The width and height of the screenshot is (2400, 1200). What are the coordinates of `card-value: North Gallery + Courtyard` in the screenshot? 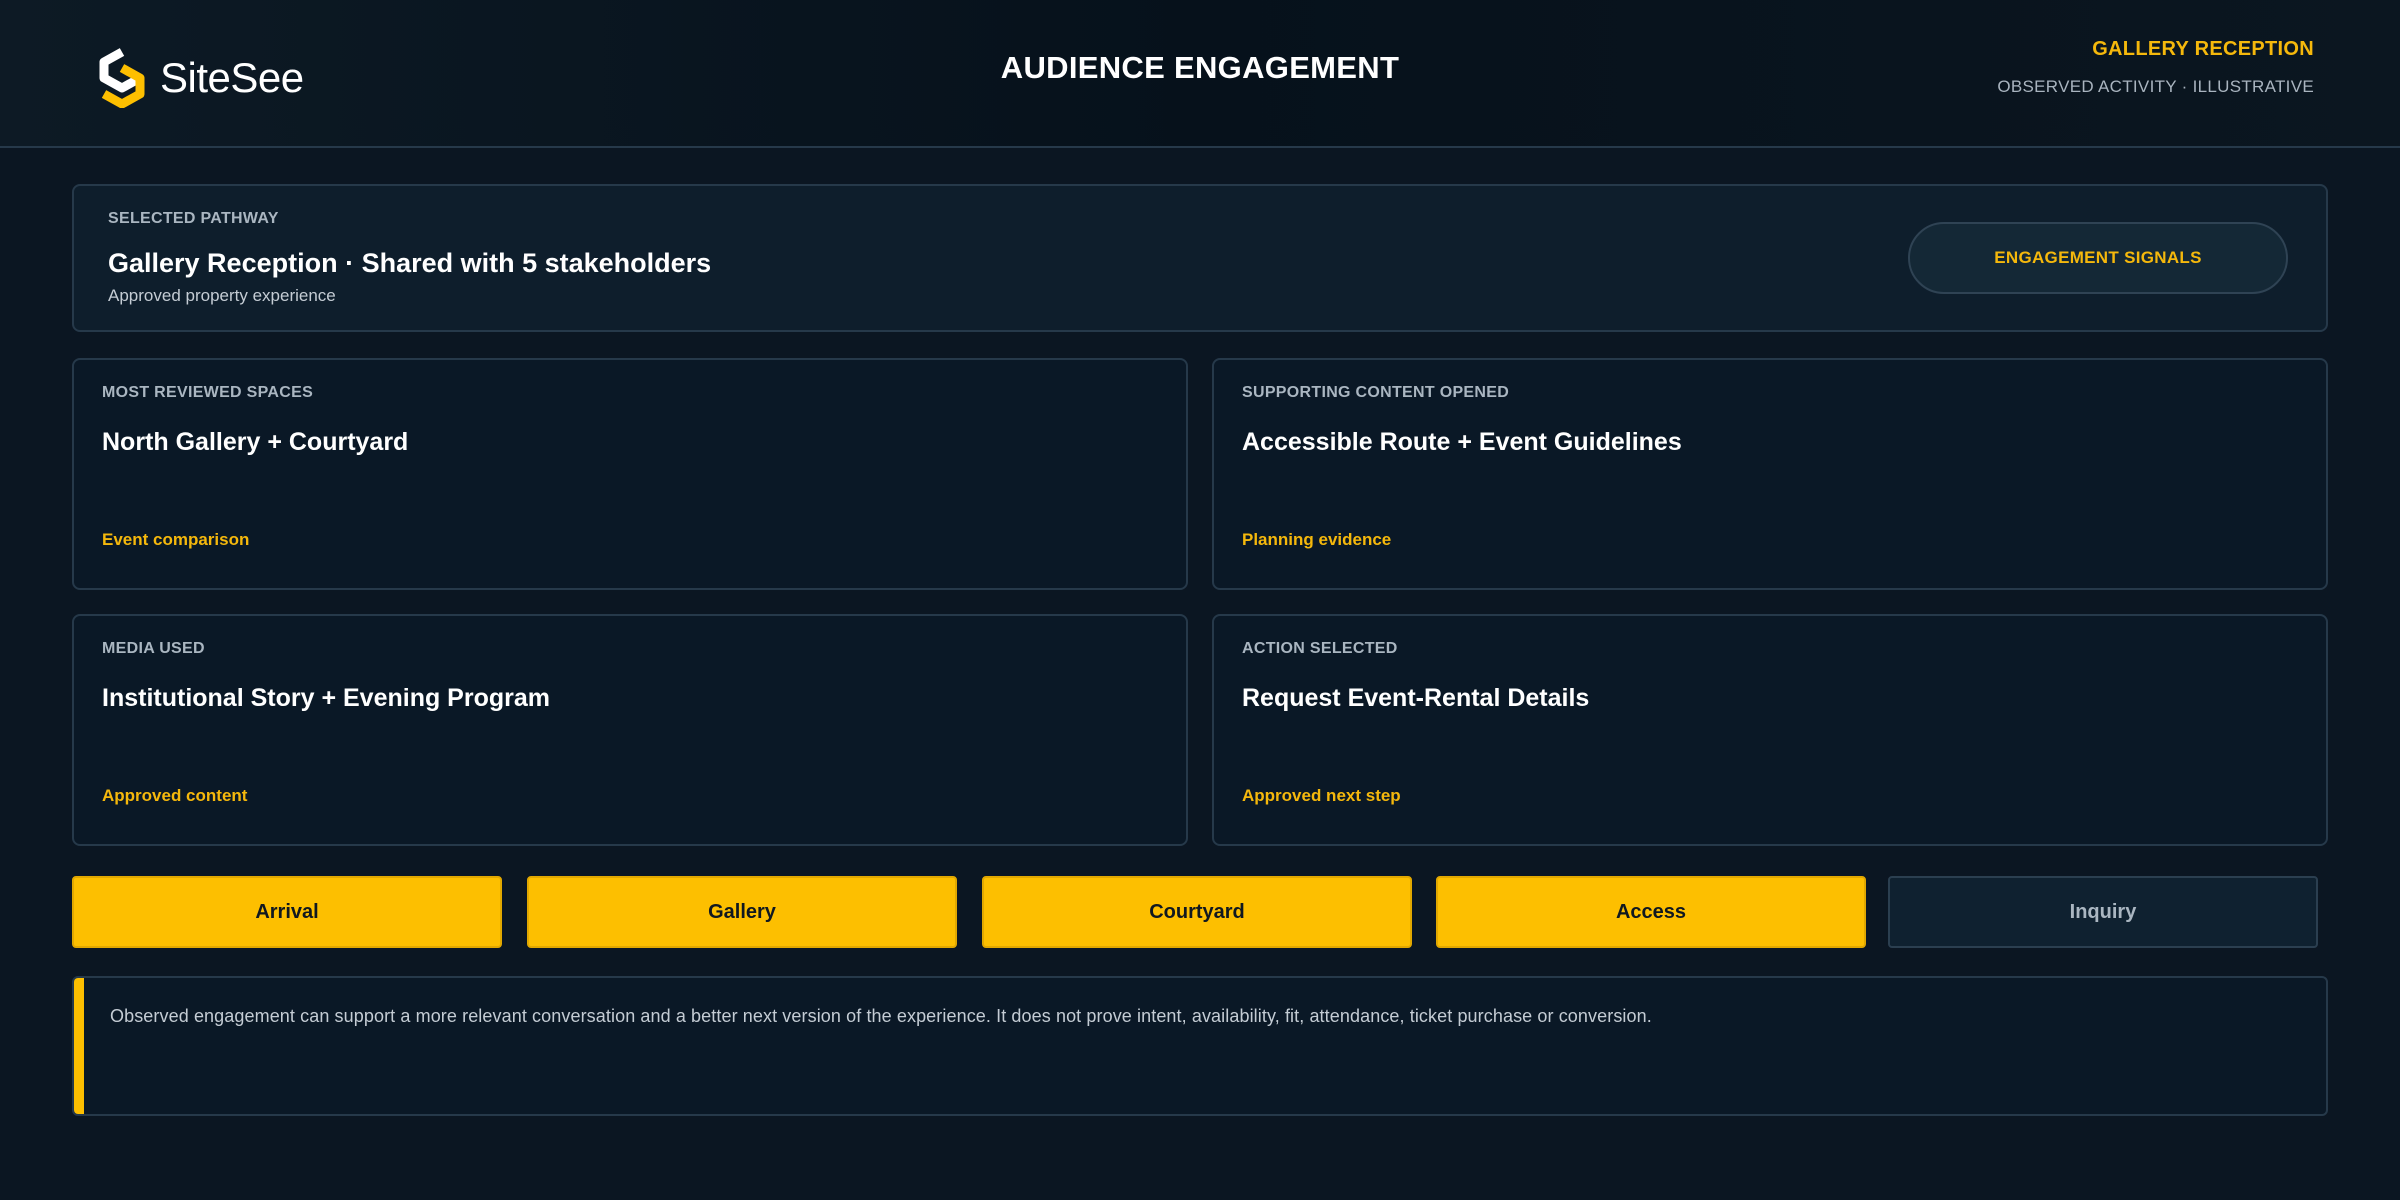 It's located at (255, 442).